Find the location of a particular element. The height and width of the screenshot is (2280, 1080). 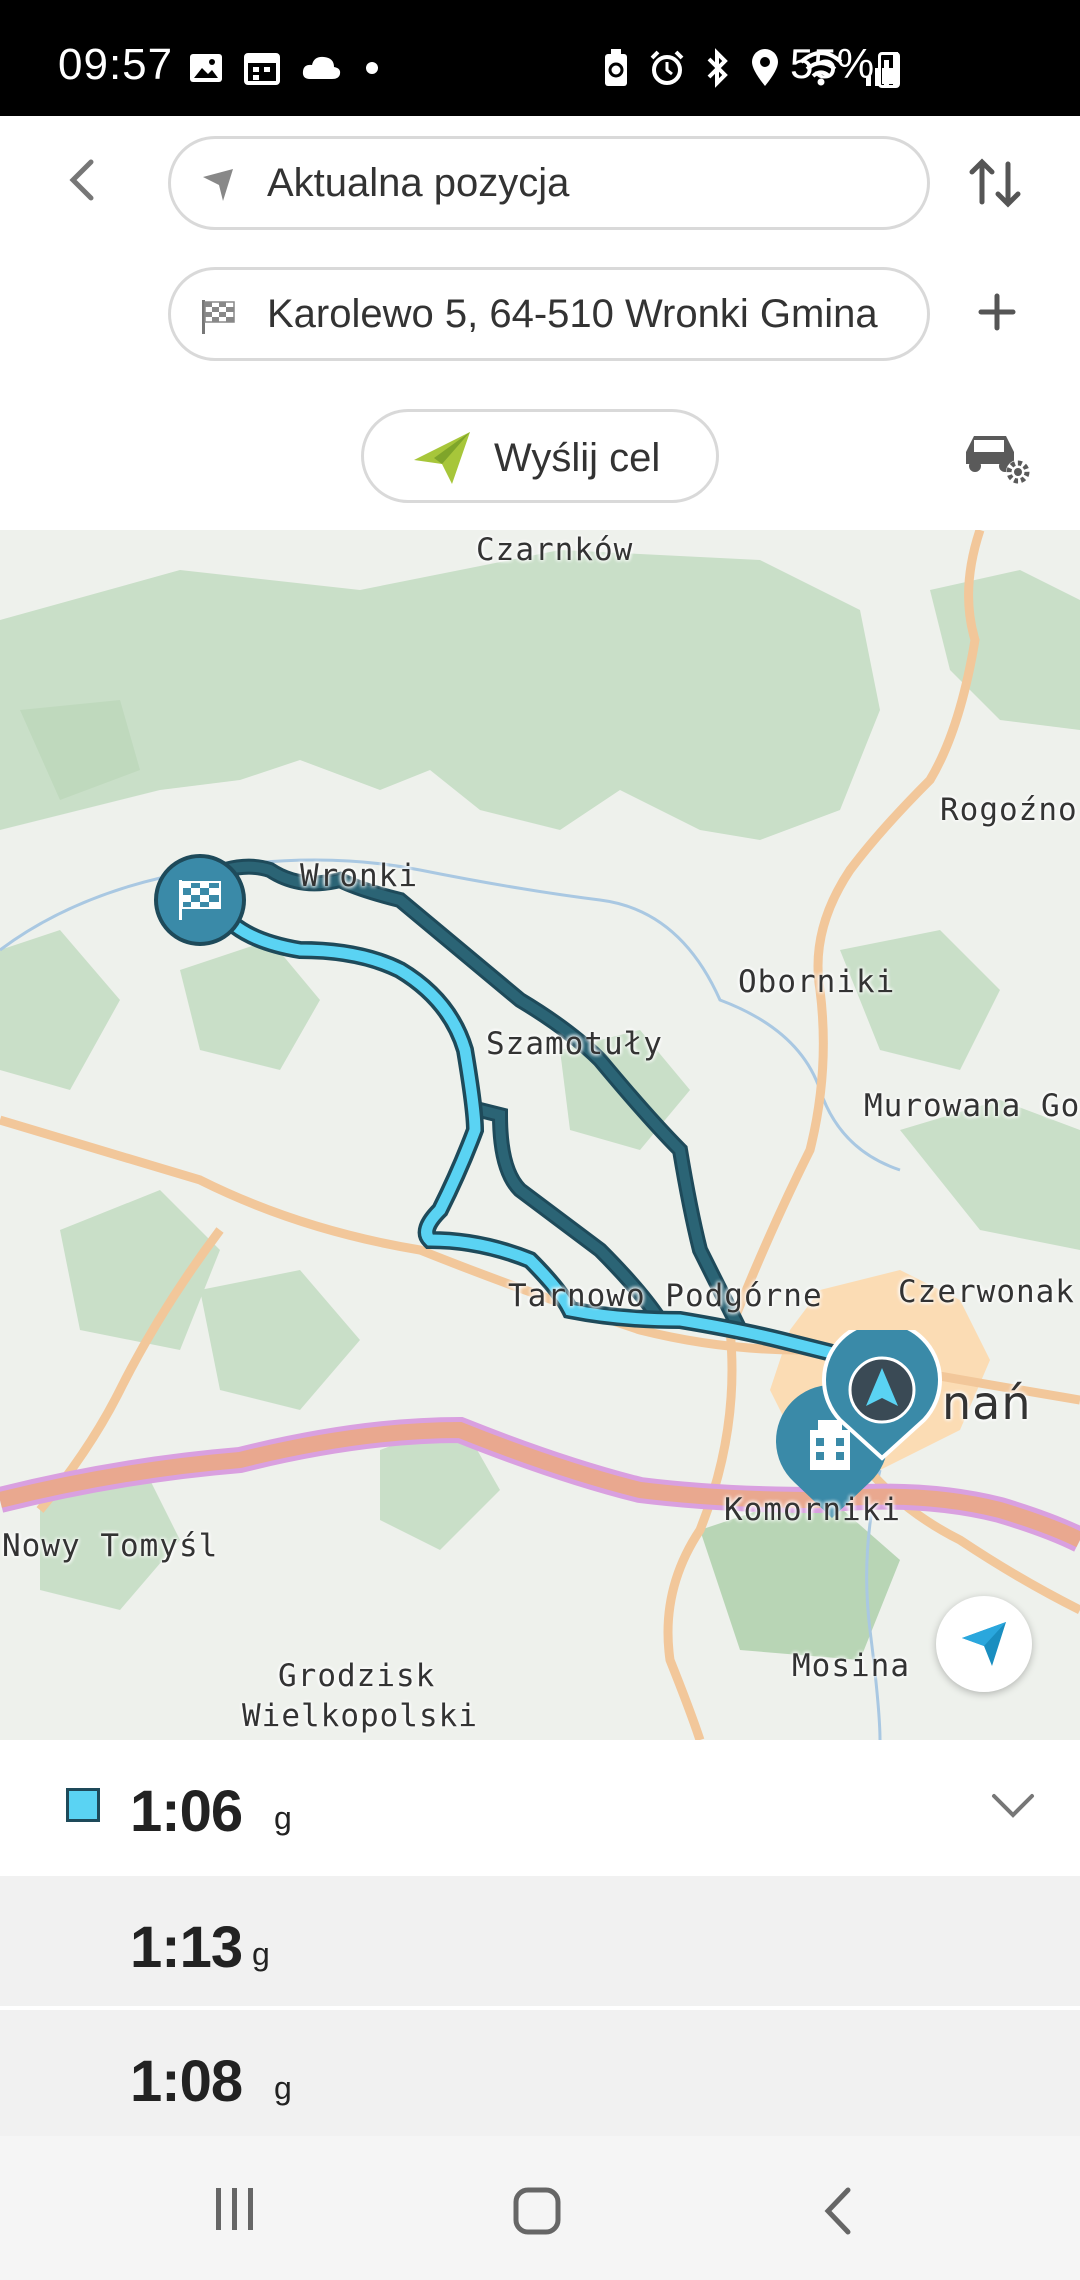

send-destination-button: Wyślij cel is located at coordinates (540, 456).